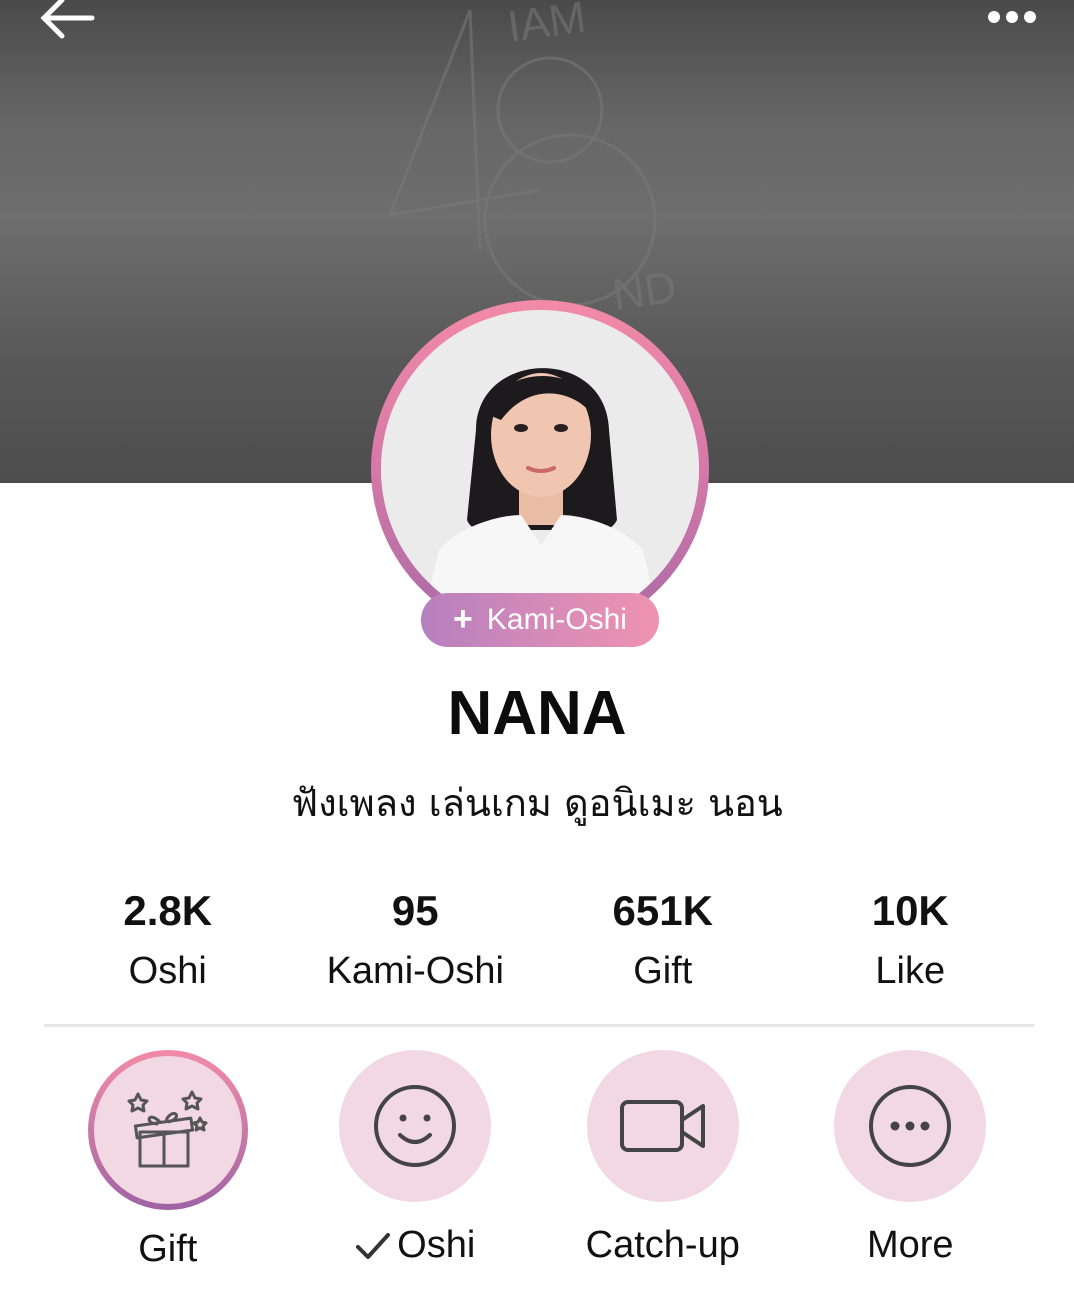 This screenshot has width=1074, height=1294. I want to click on stat-oshi: 2.8K Oshi, so click(168, 942).